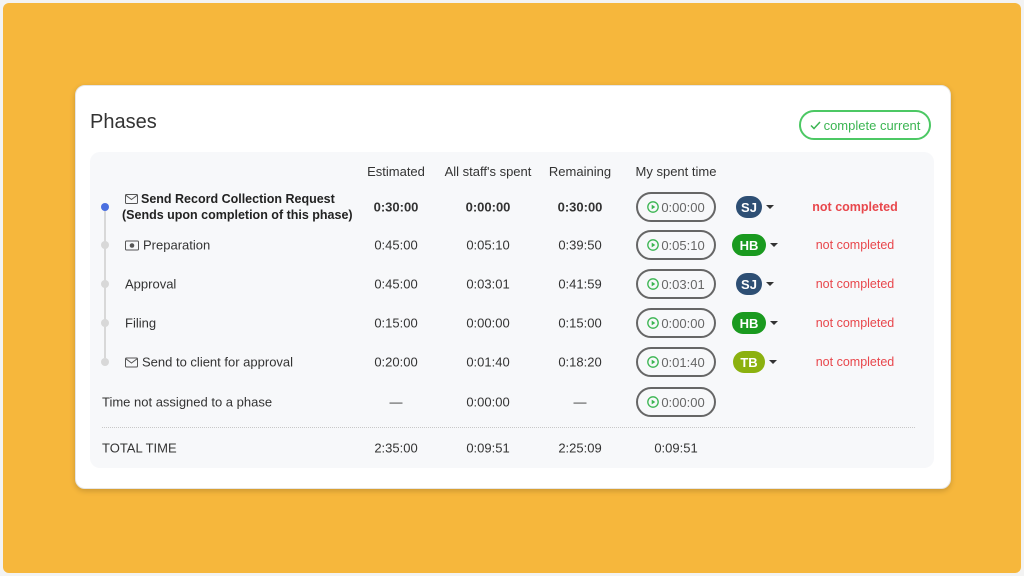 The height and width of the screenshot is (576, 1024). Describe the element at coordinates (580, 284) in the screenshot. I see `remaining-value: 0:41:59` at that location.